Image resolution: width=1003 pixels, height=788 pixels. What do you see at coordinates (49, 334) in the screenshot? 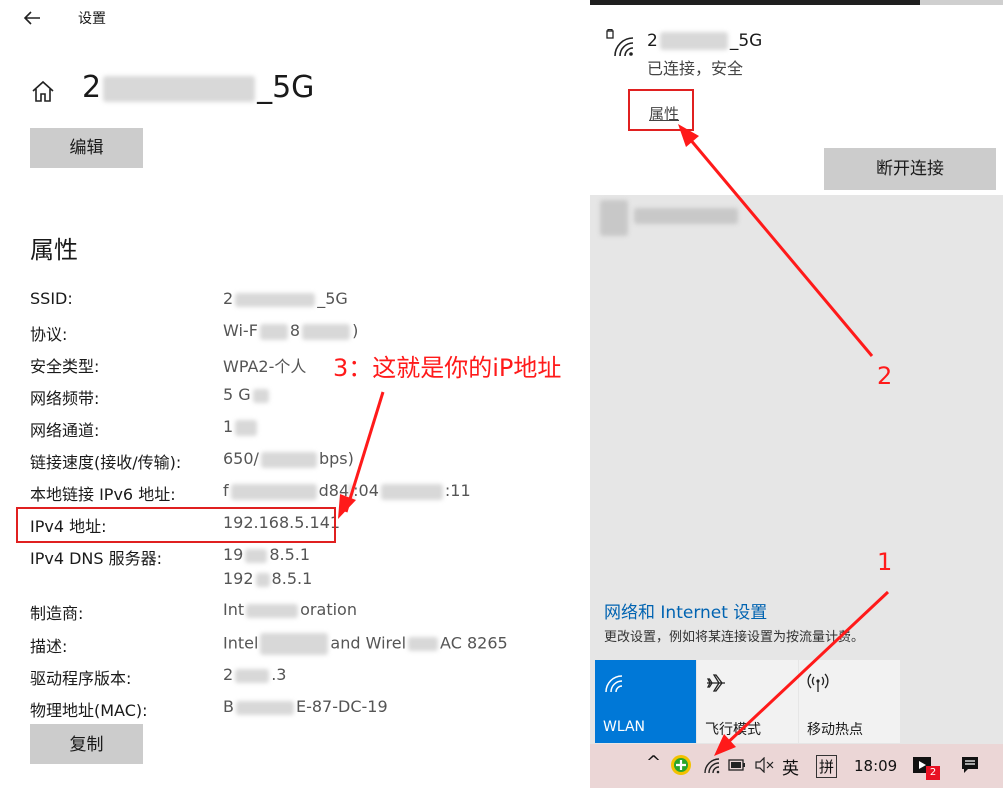
I see `prop-label: 协议:` at bounding box center [49, 334].